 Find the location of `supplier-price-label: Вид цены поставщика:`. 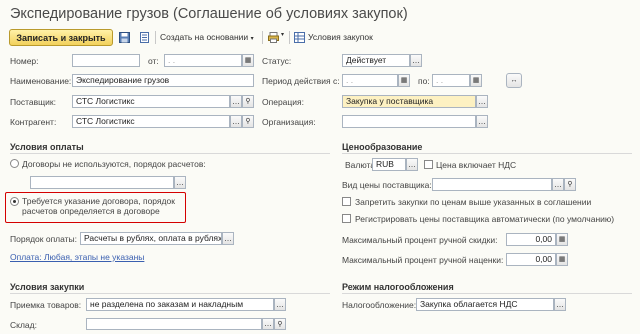

supplier-price-label: Вид цены поставщика: is located at coordinates (387, 185).